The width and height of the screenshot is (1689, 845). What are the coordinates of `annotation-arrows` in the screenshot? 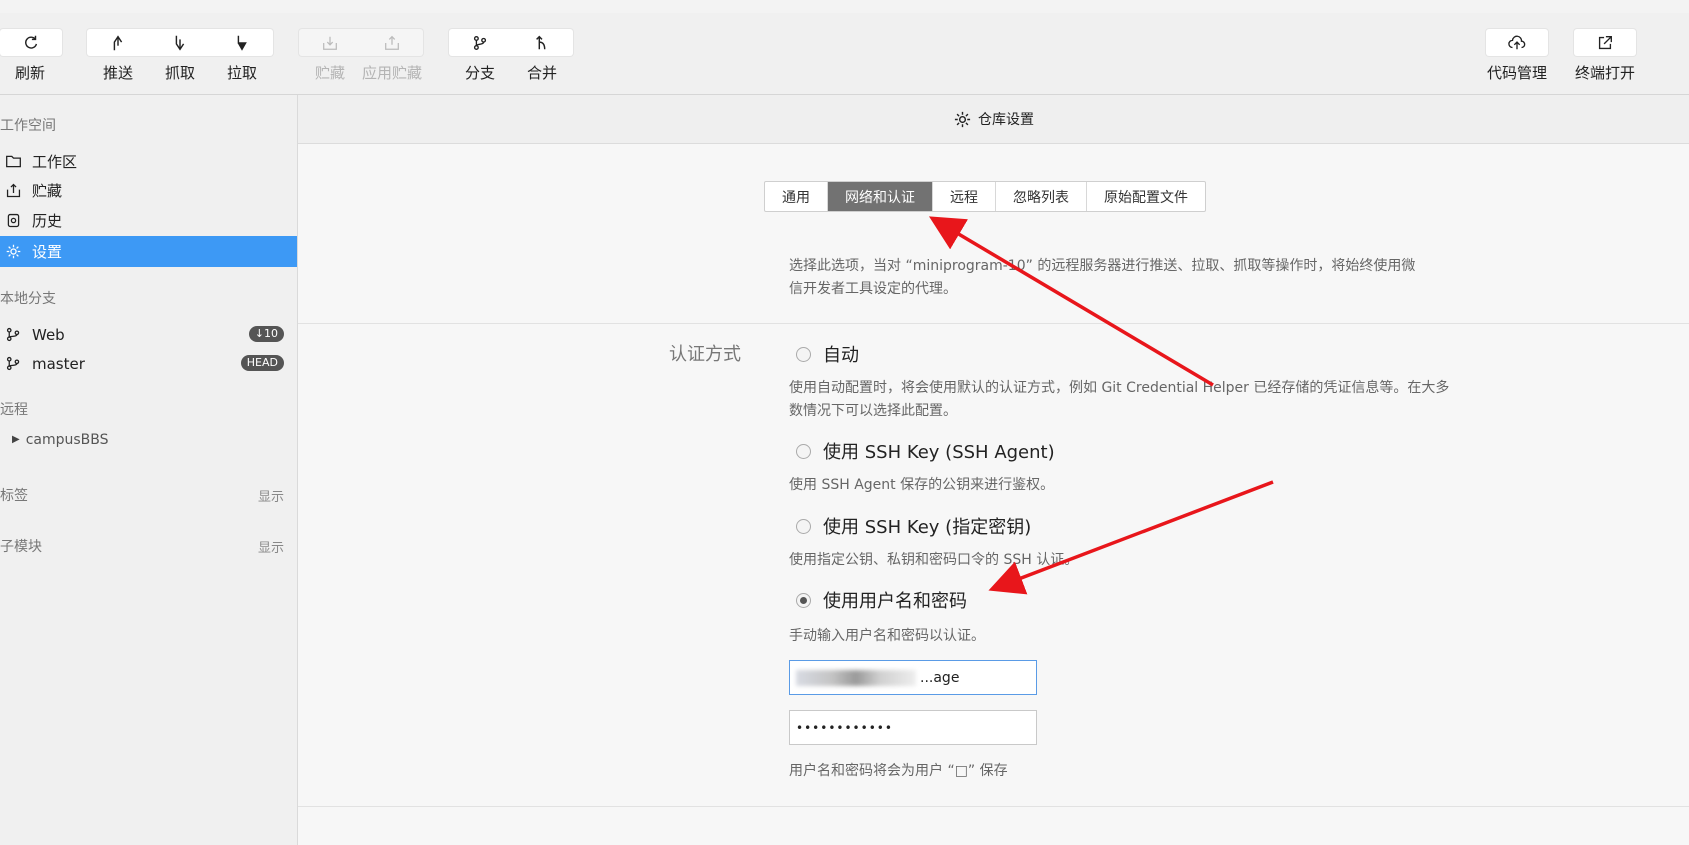 It's located at (1101, 405).